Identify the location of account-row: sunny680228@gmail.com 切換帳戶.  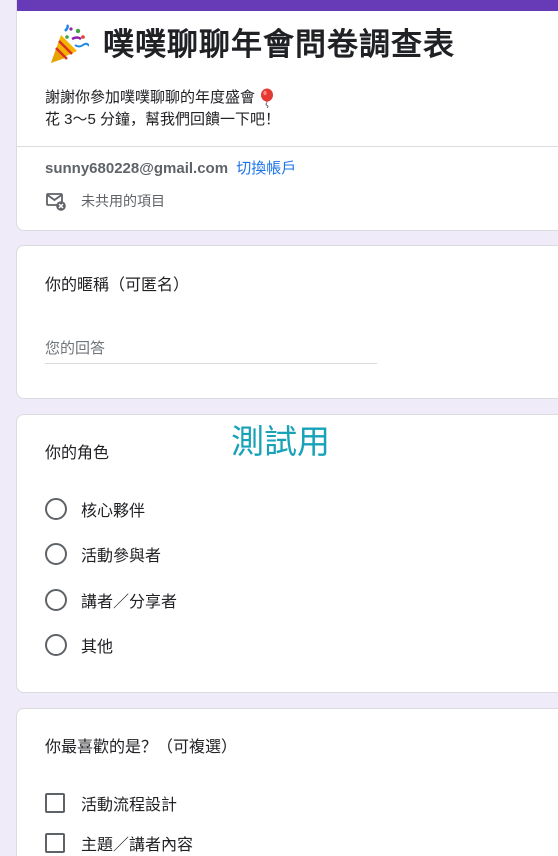
(170, 169).